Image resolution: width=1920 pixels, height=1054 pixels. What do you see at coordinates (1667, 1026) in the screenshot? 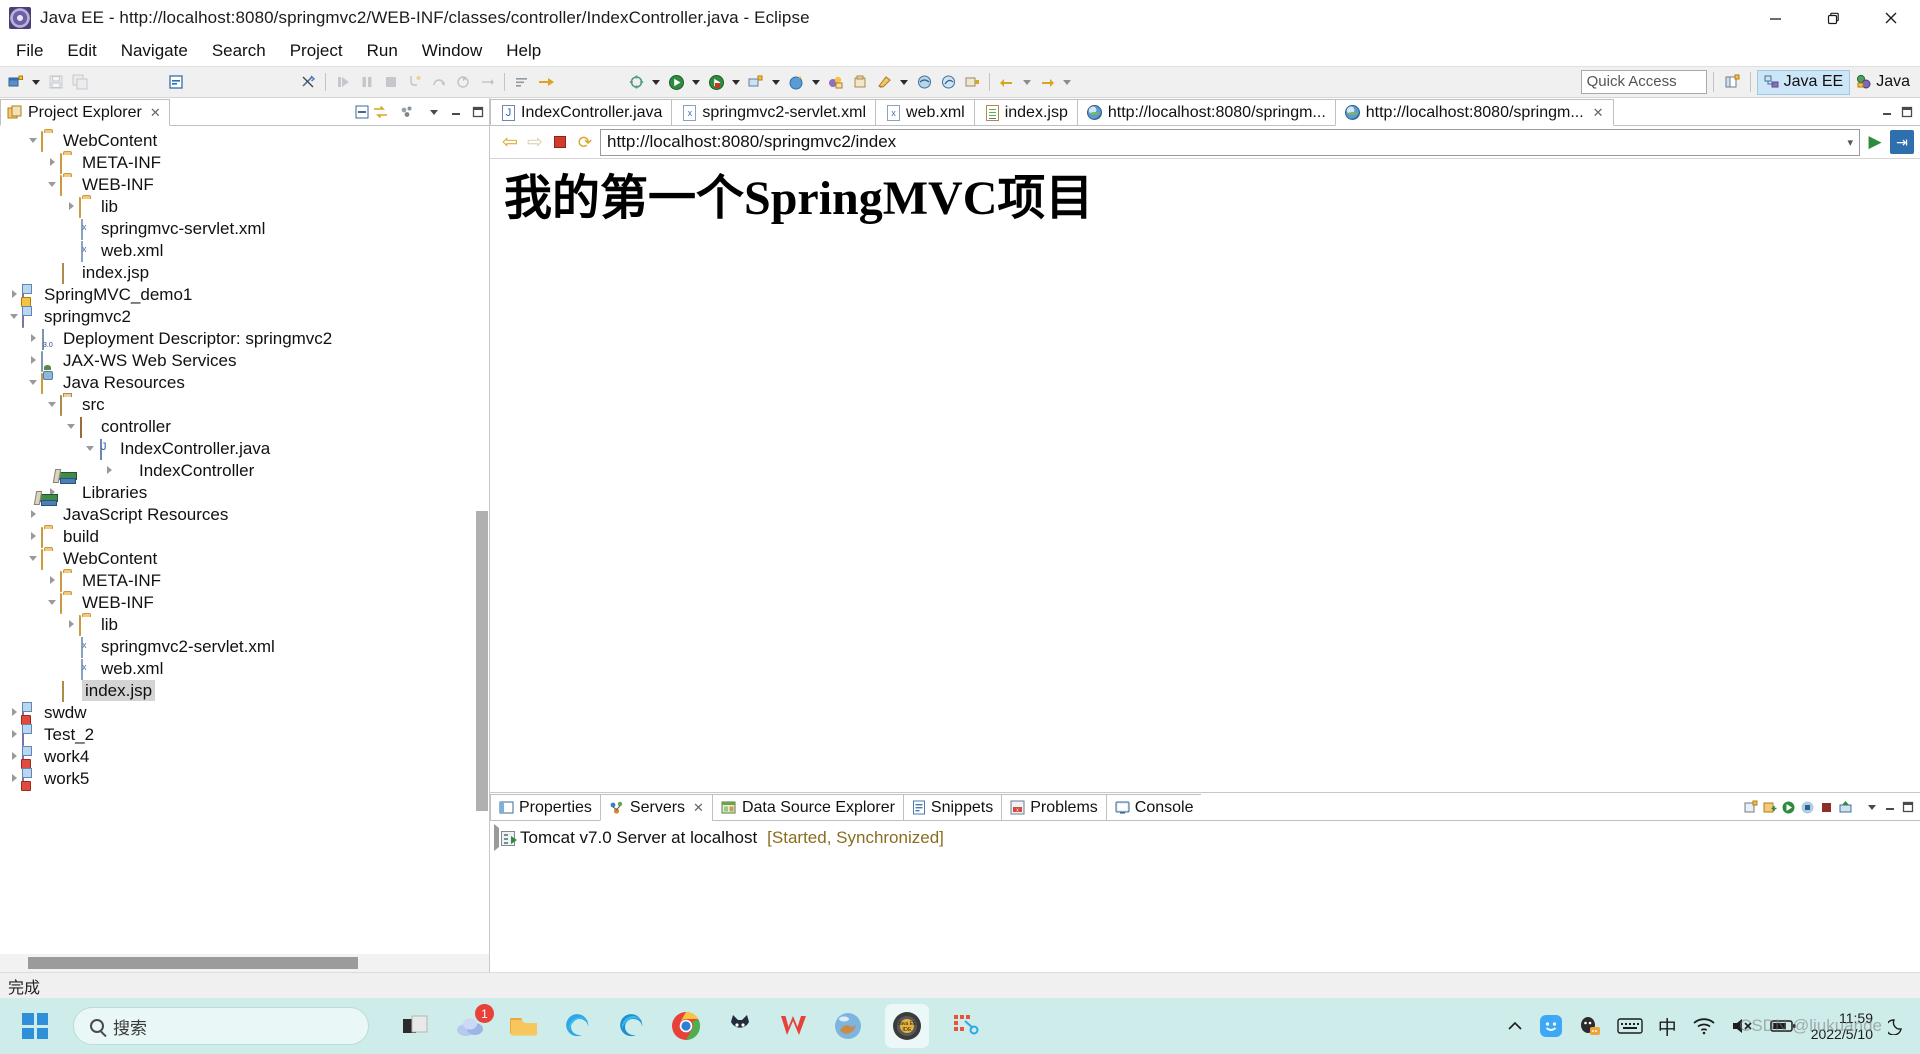
I see `ime-chinese-icon: 中` at bounding box center [1667, 1026].